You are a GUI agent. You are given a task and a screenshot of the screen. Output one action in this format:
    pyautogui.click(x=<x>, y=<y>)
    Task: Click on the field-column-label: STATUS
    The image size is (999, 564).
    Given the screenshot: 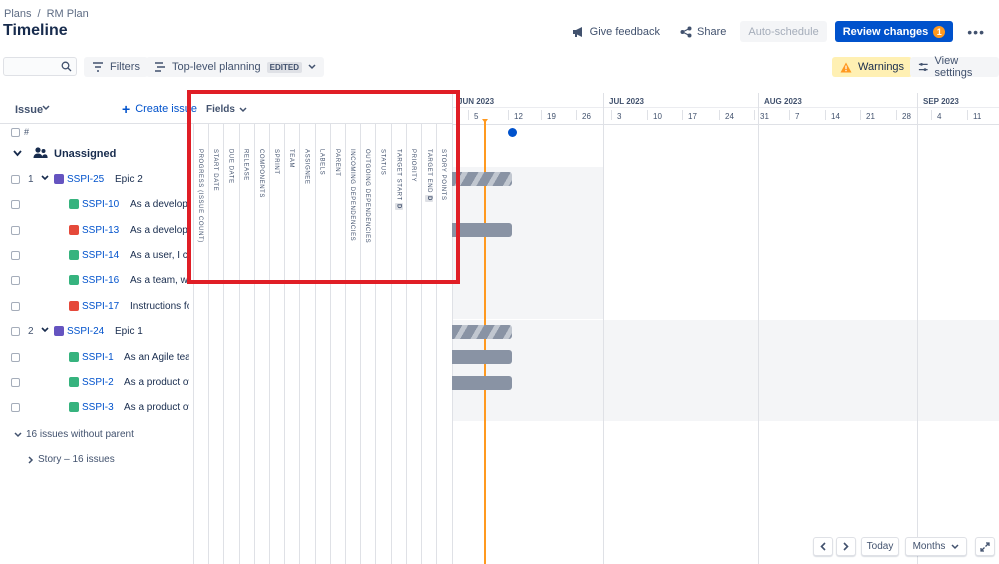 What is the action you would take?
    pyautogui.click(x=382, y=162)
    